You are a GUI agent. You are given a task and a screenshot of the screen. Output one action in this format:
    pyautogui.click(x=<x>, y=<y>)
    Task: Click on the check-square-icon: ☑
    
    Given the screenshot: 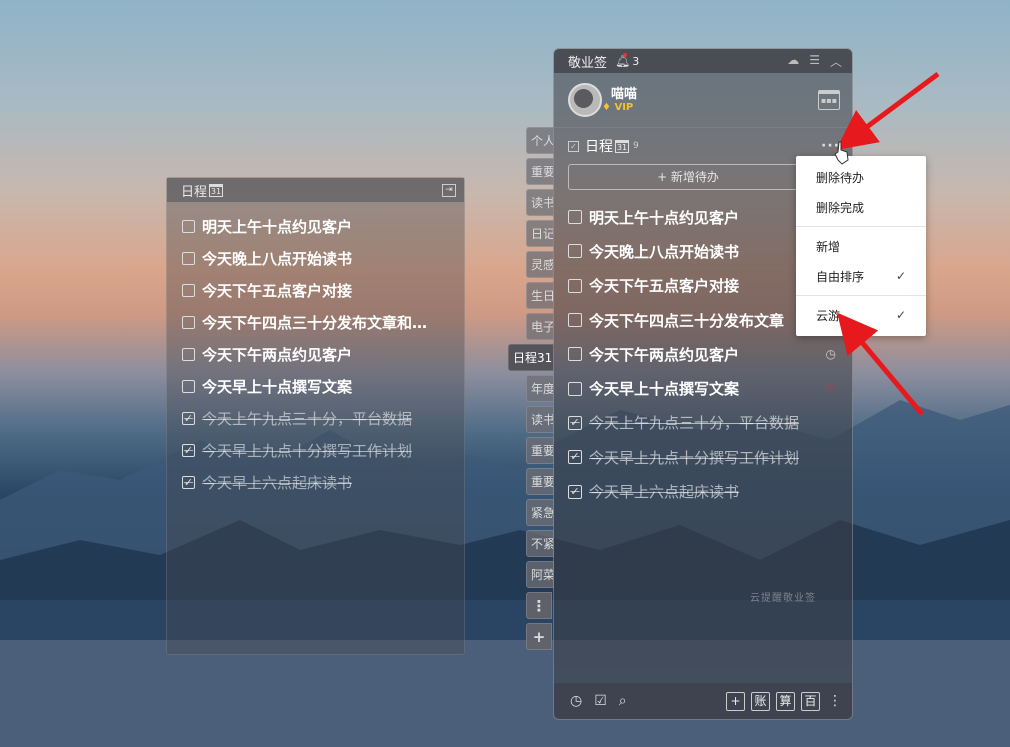 What is the action you would take?
    pyautogui.click(x=600, y=701)
    